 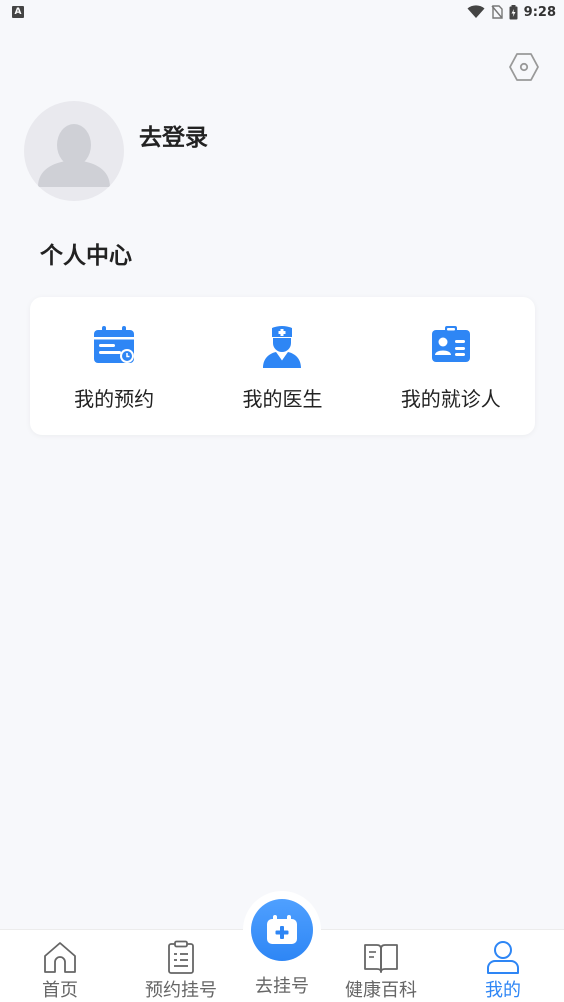 I want to click on notification-badge: A, so click(x=18, y=12).